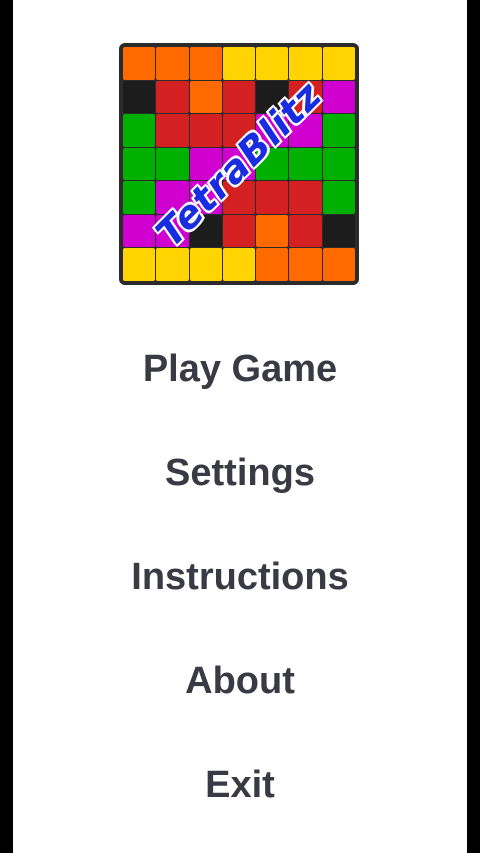  I want to click on play-game-button: Play Game, so click(240, 385).